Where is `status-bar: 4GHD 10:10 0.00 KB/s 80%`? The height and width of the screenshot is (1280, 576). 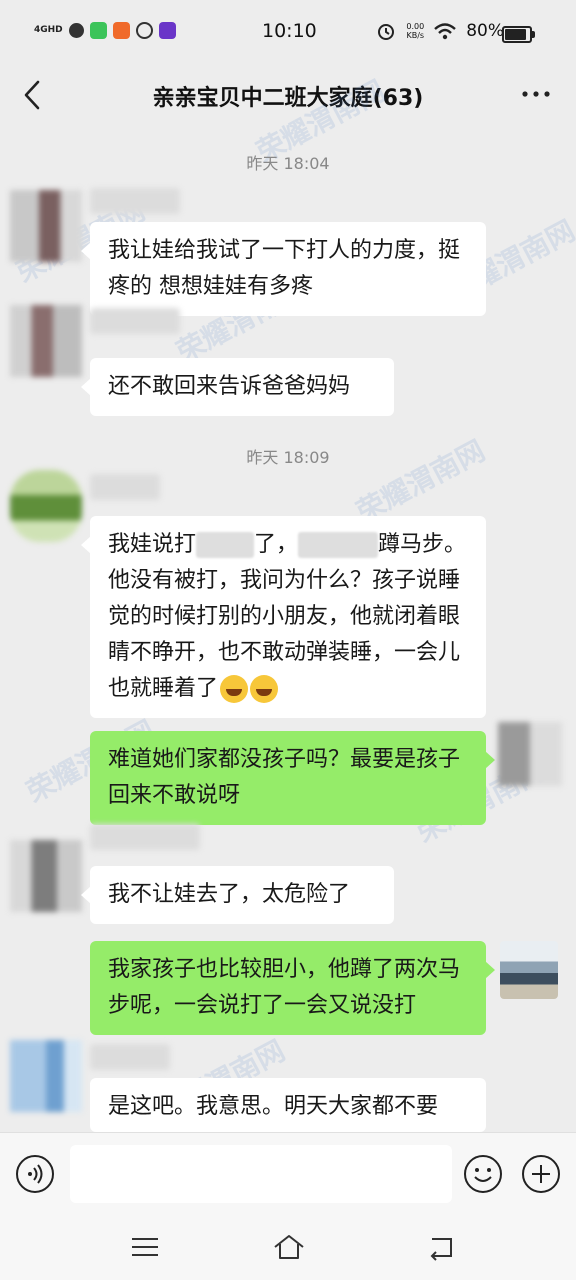 status-bar: 4GHD 10:10 0.00 KB/s 80% is located at coordinates (288, 31).